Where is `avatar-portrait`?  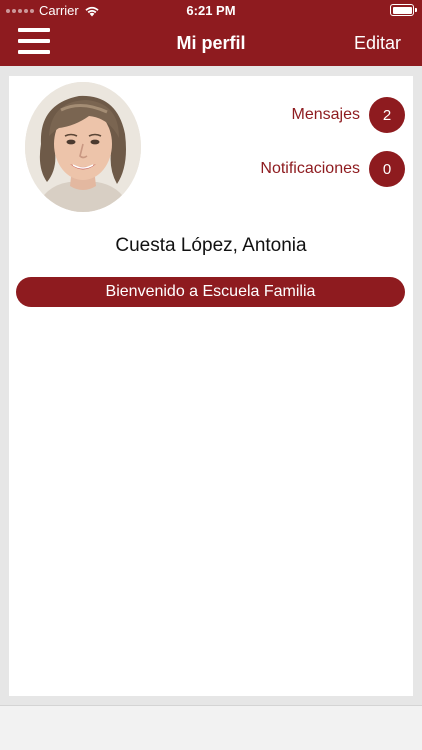
avatar-portrait is located at coordinates (83, 147).